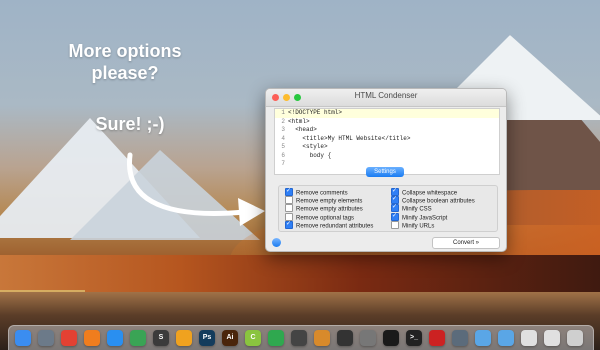 The width and height of the screenshot is (600, 350). Describe the element at coordinates (46, 338) in the screenshot. I see `launchpad-icon` at that location.